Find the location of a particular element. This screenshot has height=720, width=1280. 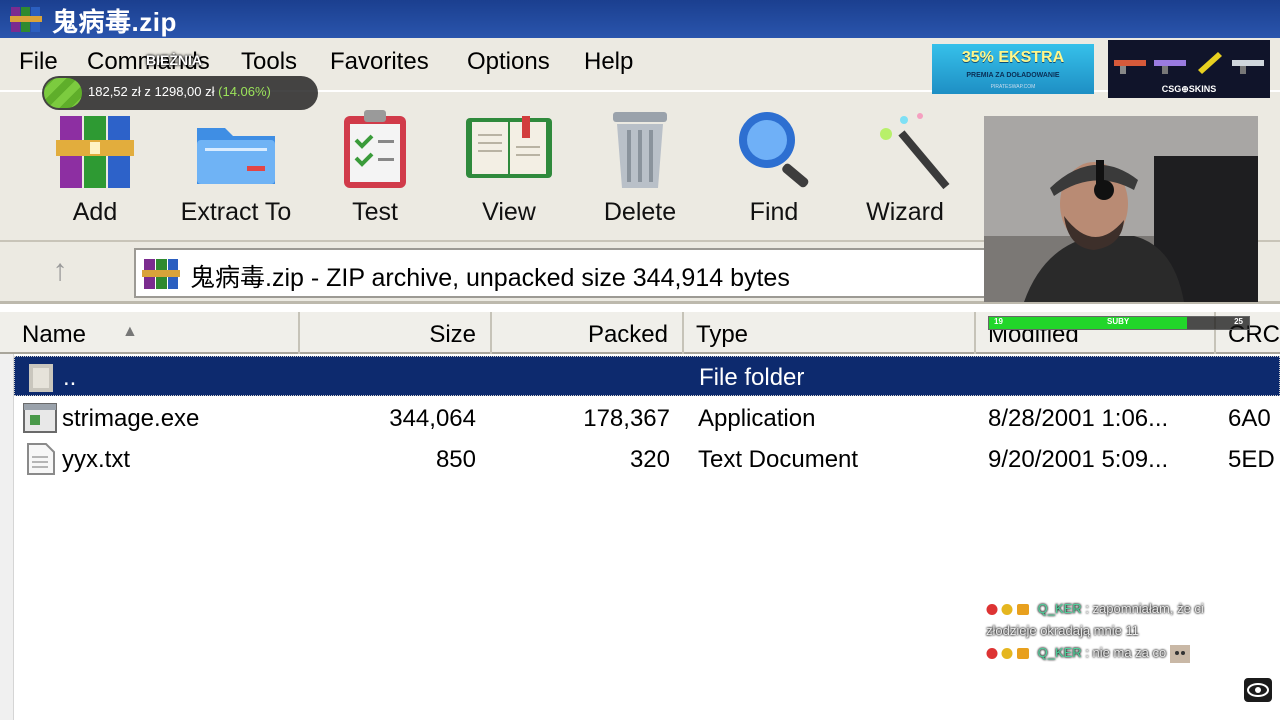

cell-packed: 178,367 is located at coordinates (626, 418).